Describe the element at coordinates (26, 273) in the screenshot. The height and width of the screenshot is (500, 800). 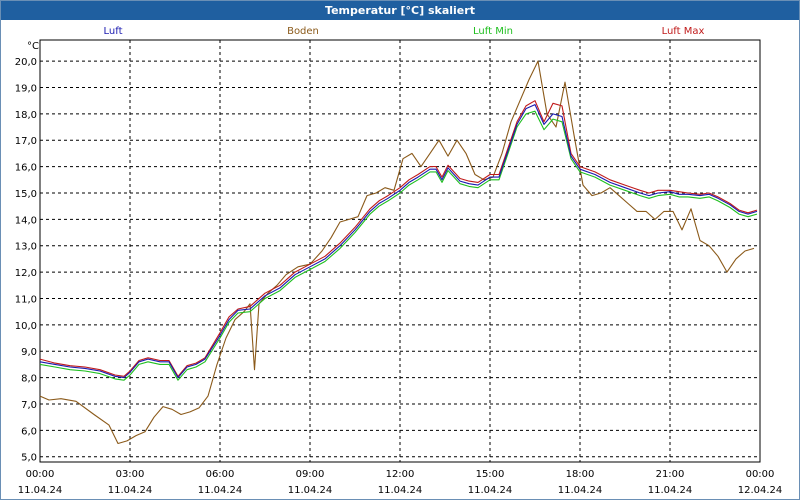
I see `y-tick-label: 12,0` at that location.